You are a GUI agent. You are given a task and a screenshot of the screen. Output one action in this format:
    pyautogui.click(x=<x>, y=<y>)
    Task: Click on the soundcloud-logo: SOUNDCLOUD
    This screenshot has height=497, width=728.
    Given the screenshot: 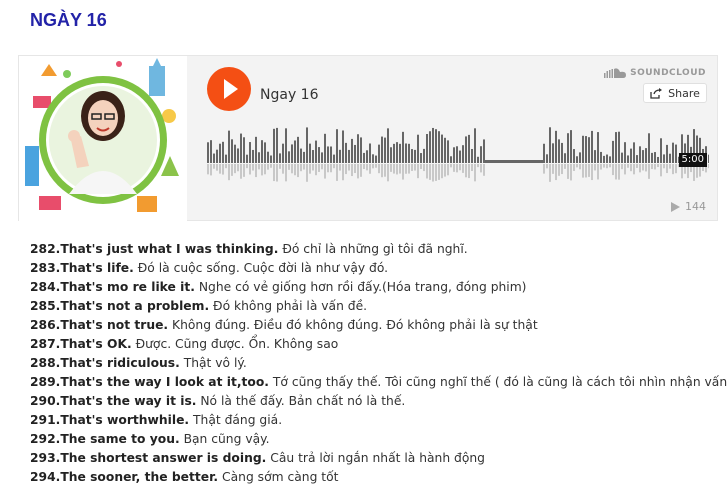 What is the action you would take?
    pyautogui.click(x=655, y=73)
    